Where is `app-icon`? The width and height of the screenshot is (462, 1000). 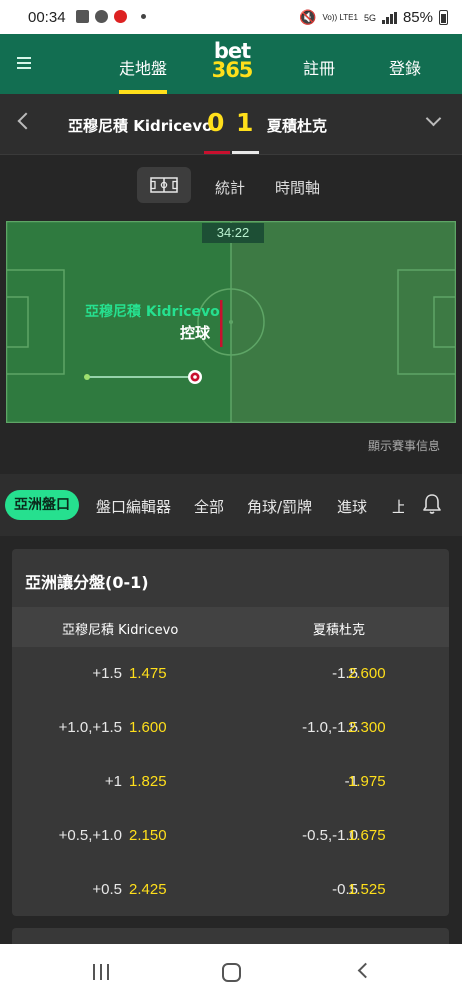 app-icon is located at coordinates (101, 16).